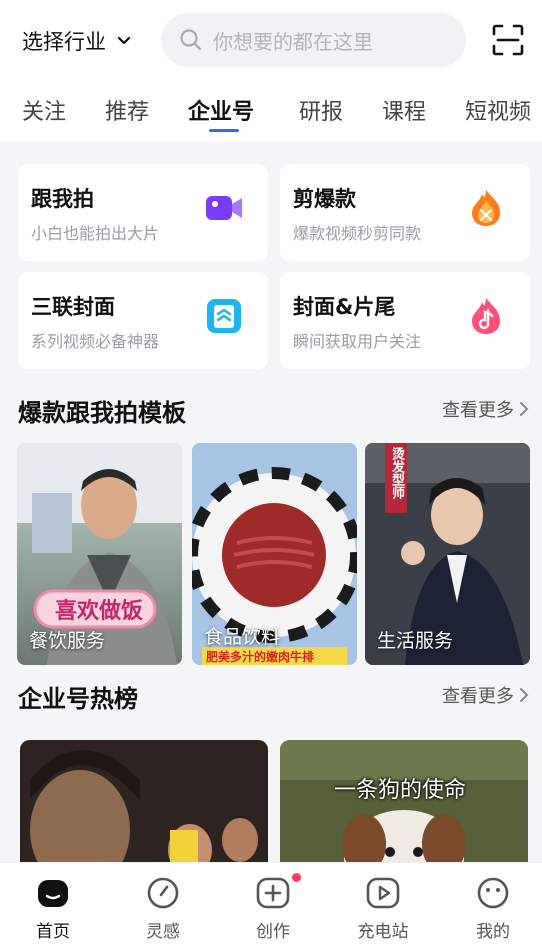 The image size is (542, 947). What do you see at coordinates (163, 932) in the screenshot?
I see `nav-label: 灵感` at bounding box center [163, 932].